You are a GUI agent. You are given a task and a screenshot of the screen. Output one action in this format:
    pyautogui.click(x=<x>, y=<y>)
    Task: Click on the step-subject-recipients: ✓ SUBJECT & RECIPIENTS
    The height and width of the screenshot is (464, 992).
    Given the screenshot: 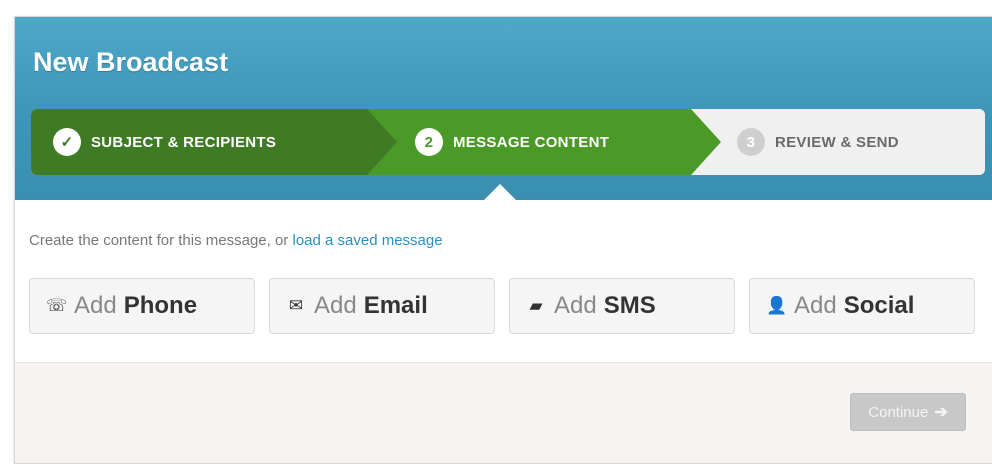 What is the action you would take?
    pyautogui.click(x=214, y=142)
    